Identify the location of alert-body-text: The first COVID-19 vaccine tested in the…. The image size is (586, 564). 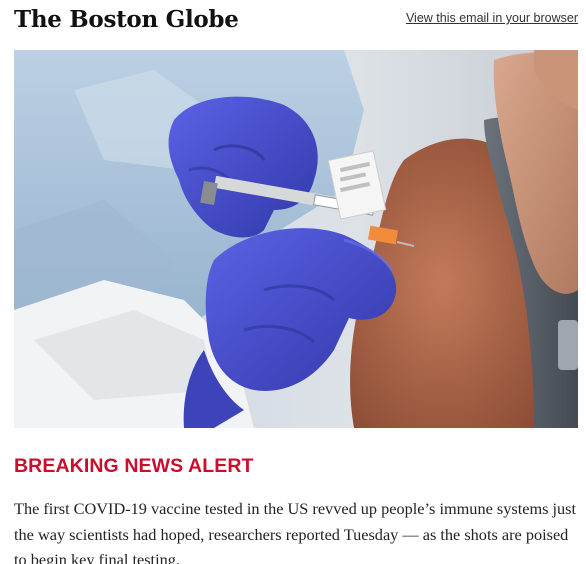
(295, 531).